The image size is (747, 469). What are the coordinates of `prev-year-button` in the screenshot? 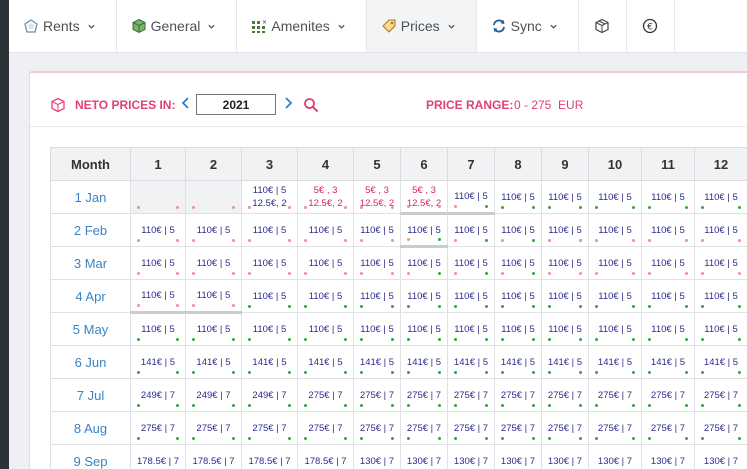 It's located at (186, 105).